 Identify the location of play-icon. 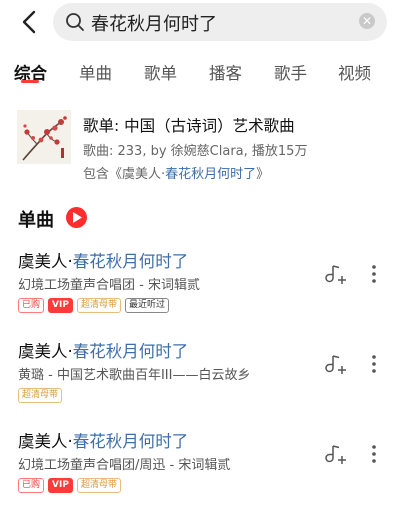
(77, 217).